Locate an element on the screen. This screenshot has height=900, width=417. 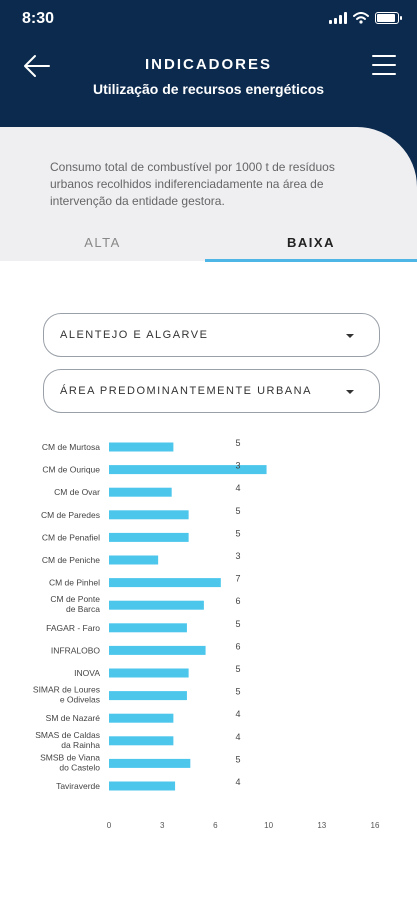
hamburger-menu-icon is located at coordinates (384, 65).